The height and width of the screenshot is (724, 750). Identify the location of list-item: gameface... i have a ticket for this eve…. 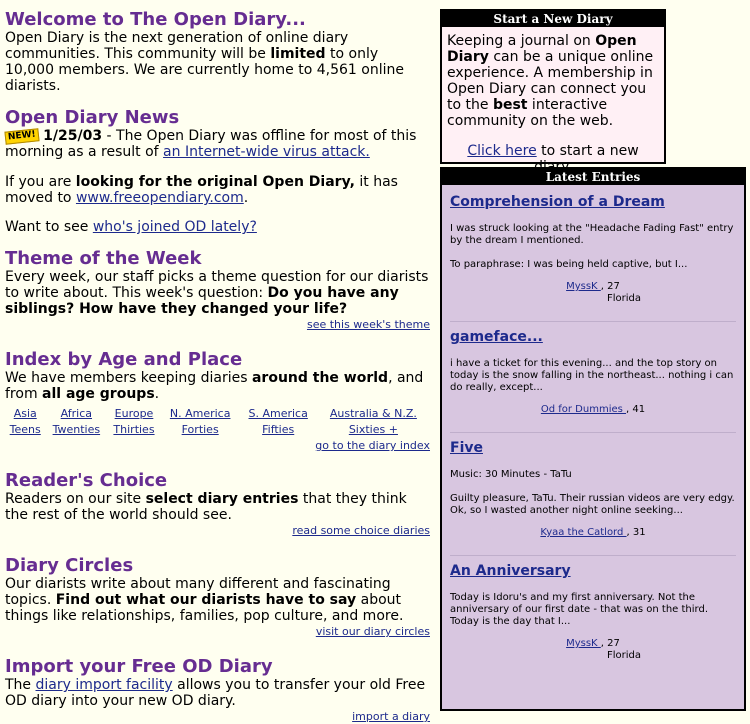
(593, 372).